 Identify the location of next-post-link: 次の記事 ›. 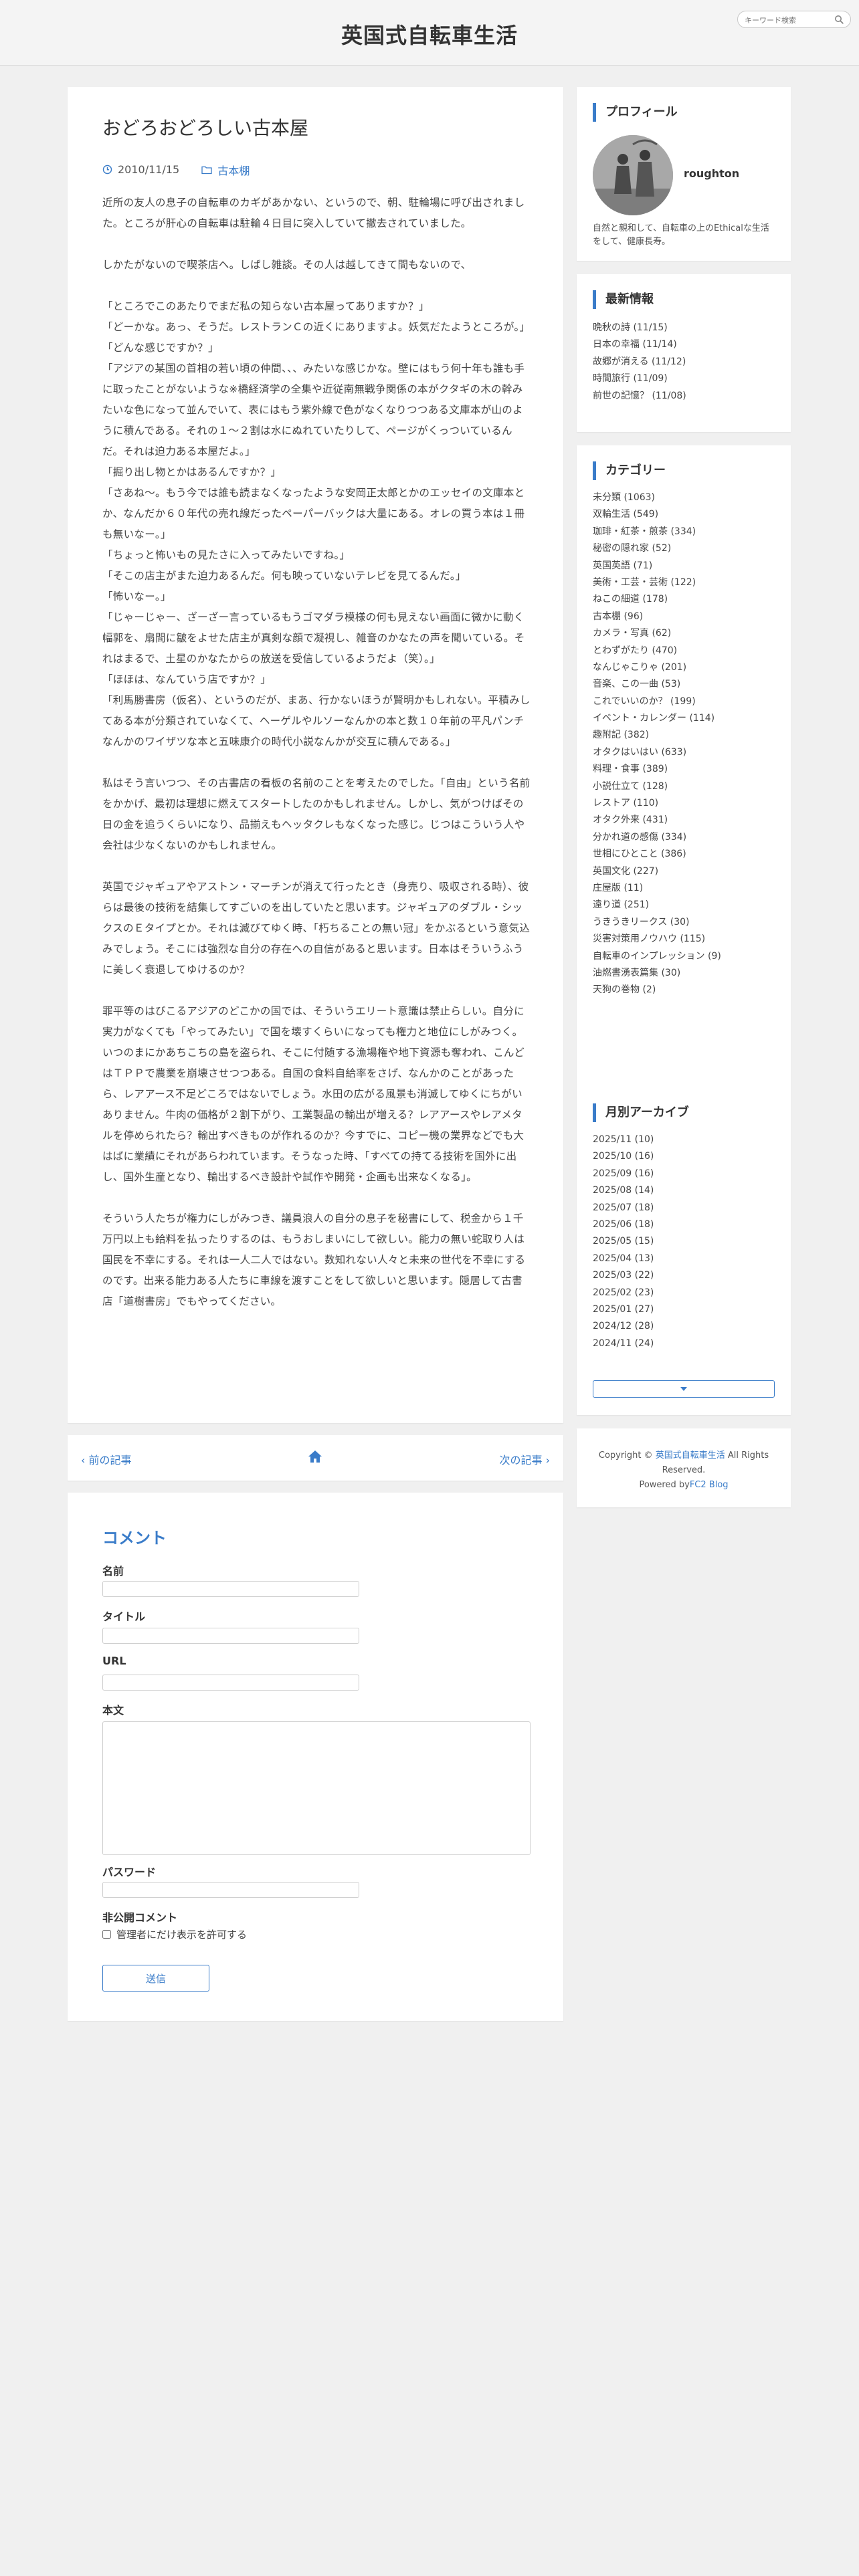
(525, 1459).